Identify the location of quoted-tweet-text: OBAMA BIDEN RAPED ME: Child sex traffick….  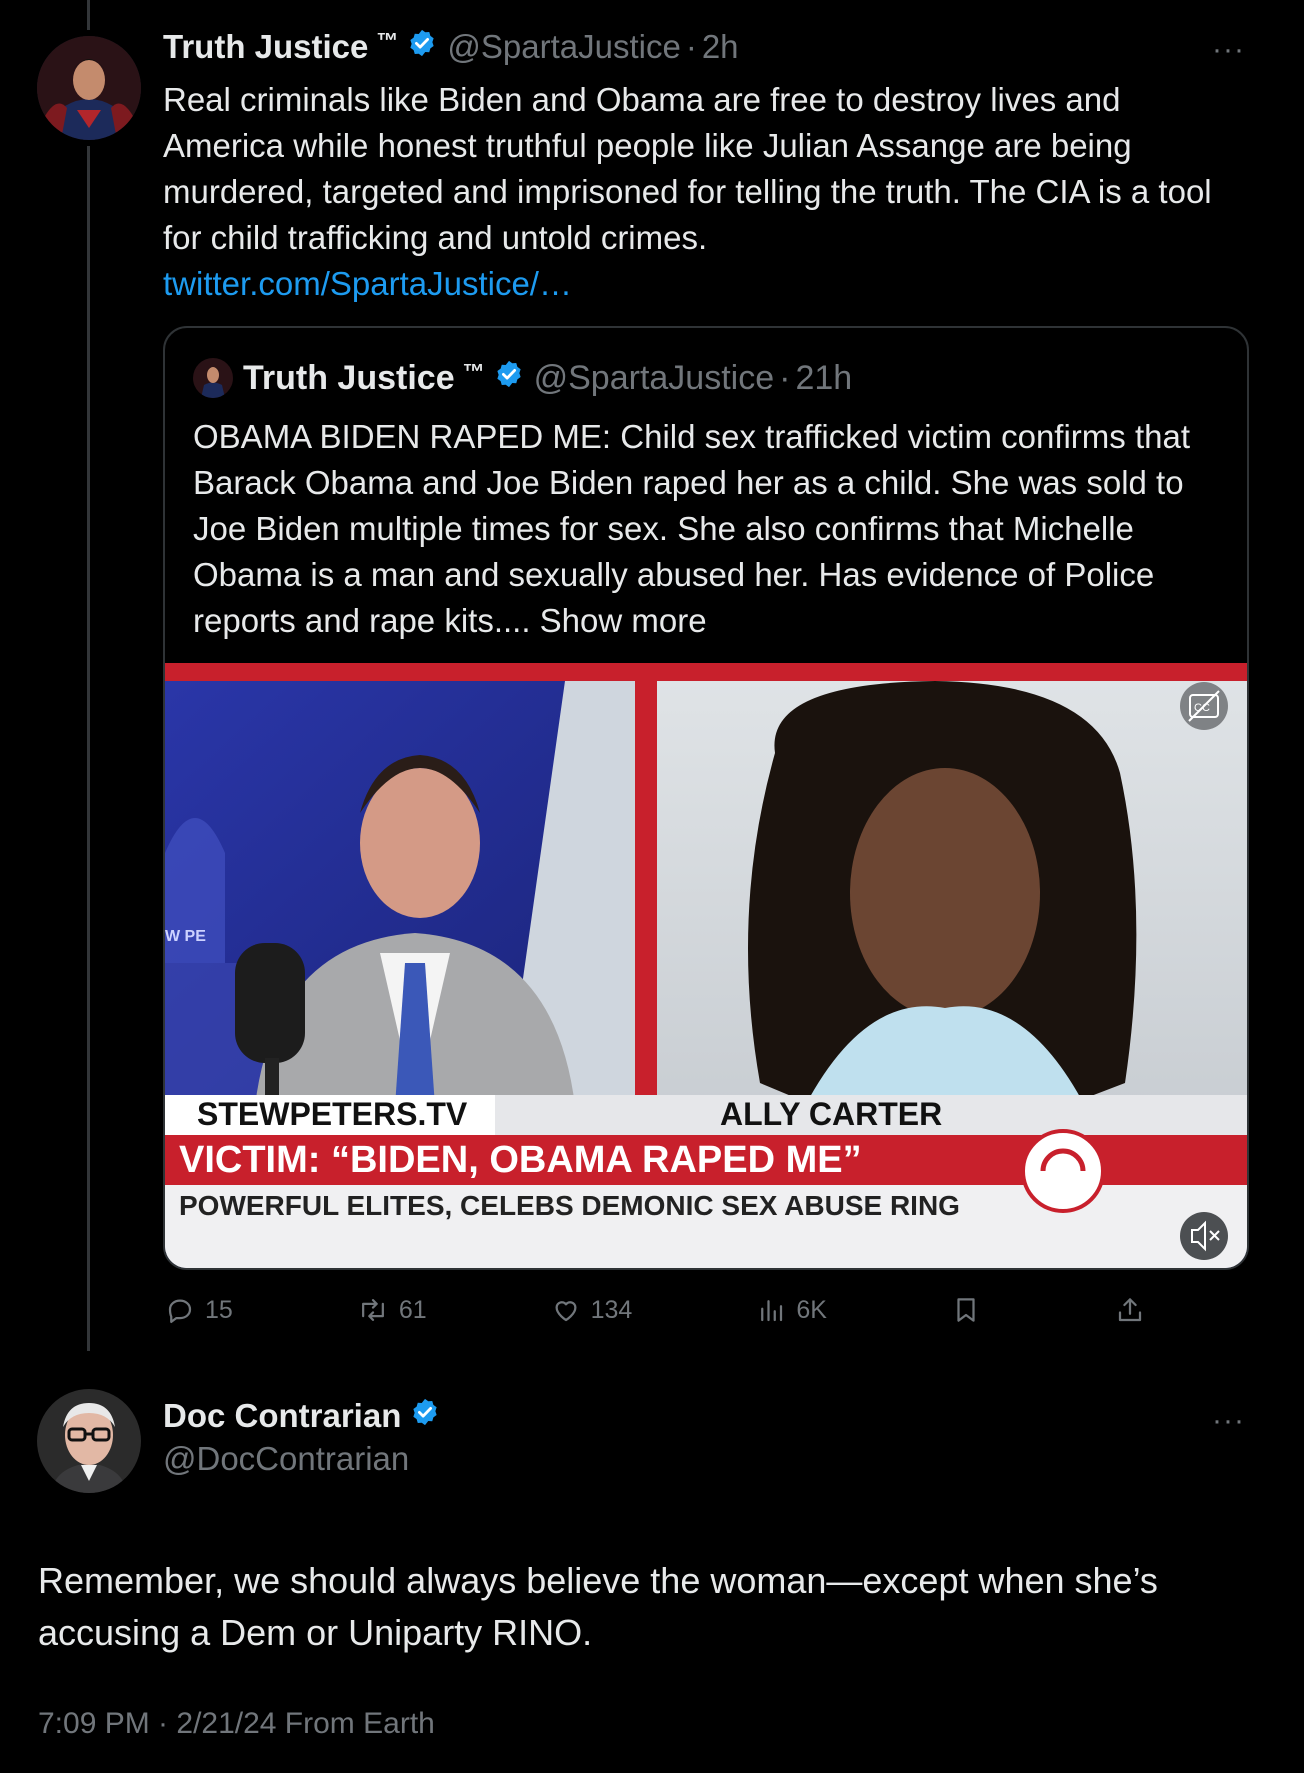
(708, 529).